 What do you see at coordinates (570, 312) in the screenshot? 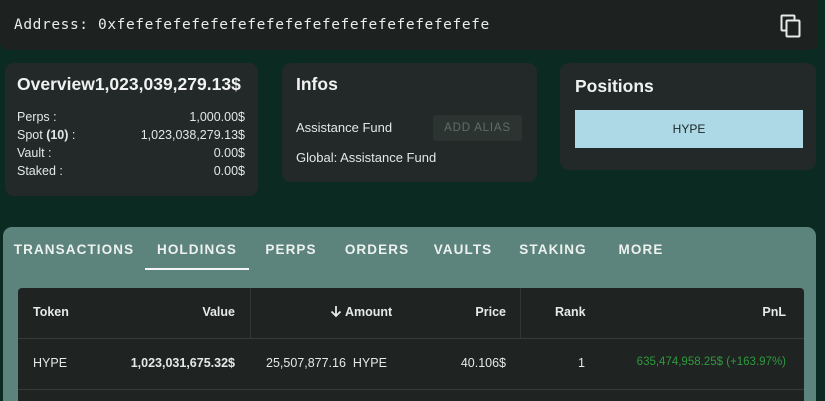
I see `column-header-rank: Rank` at bounding box center [570, 312].